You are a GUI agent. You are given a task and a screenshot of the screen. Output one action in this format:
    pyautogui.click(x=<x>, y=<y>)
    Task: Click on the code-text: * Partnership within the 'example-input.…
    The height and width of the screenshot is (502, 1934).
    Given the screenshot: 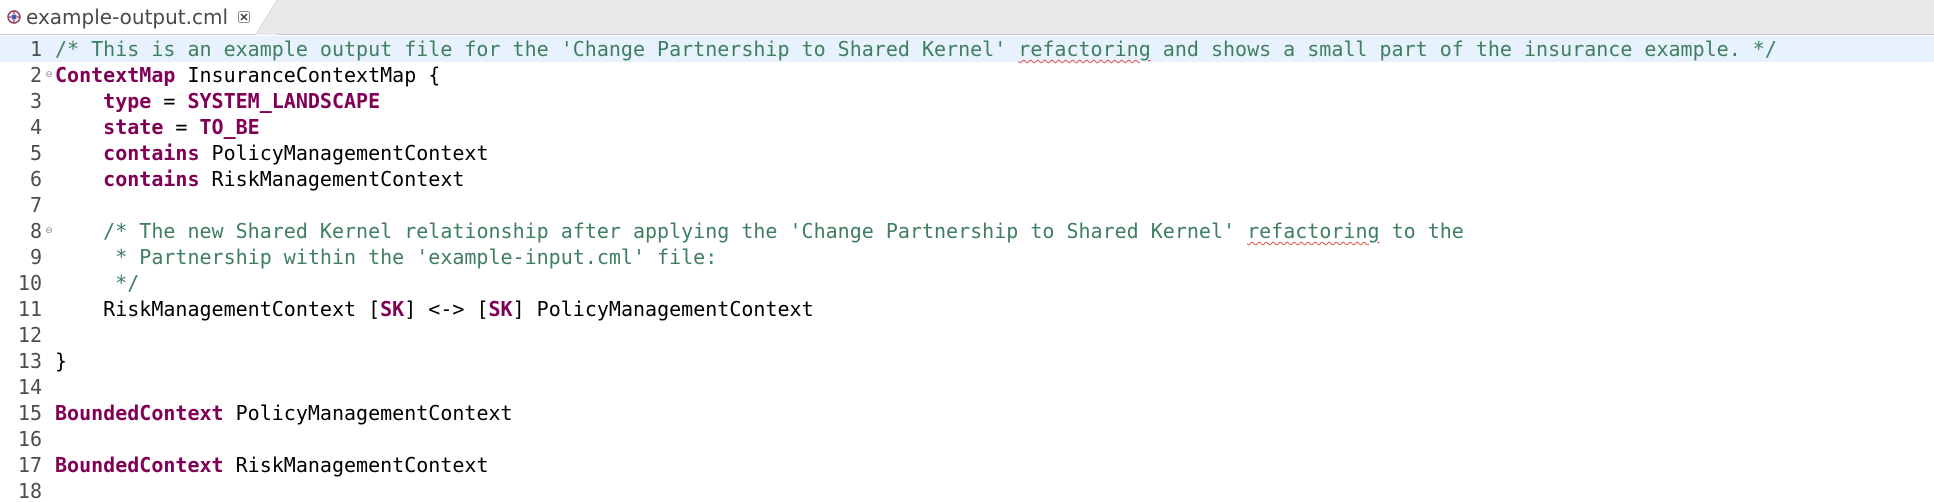 What is the action you would take?
    pyautogui.click(x=386, y=257)
    